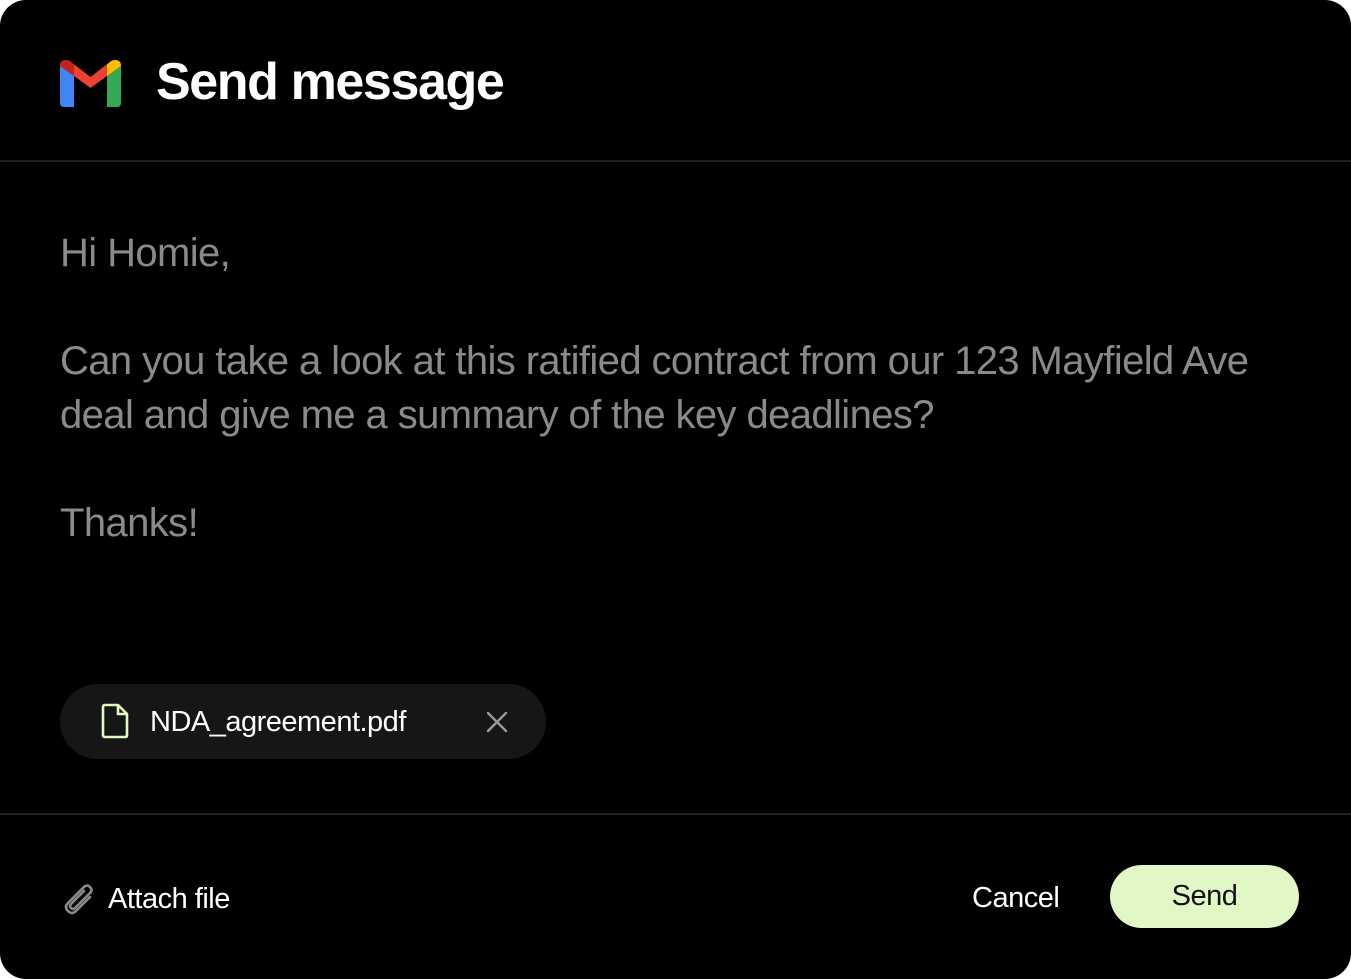 This screenshot has width=1351, height=979. What do you see at coordinates (1015, 898) in the screenshot?
I see `cancel-button: Cancel` at bounding box center [1015, 898].